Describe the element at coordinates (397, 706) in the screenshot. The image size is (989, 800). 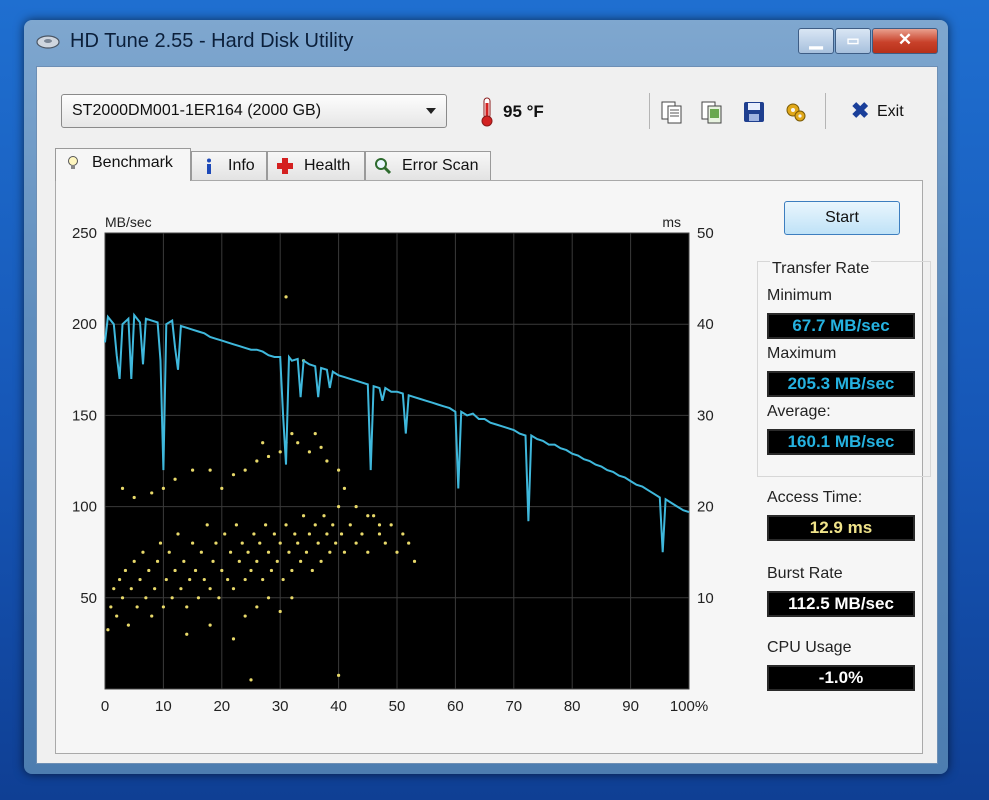
I see `x-tick-label: 50` at that location.